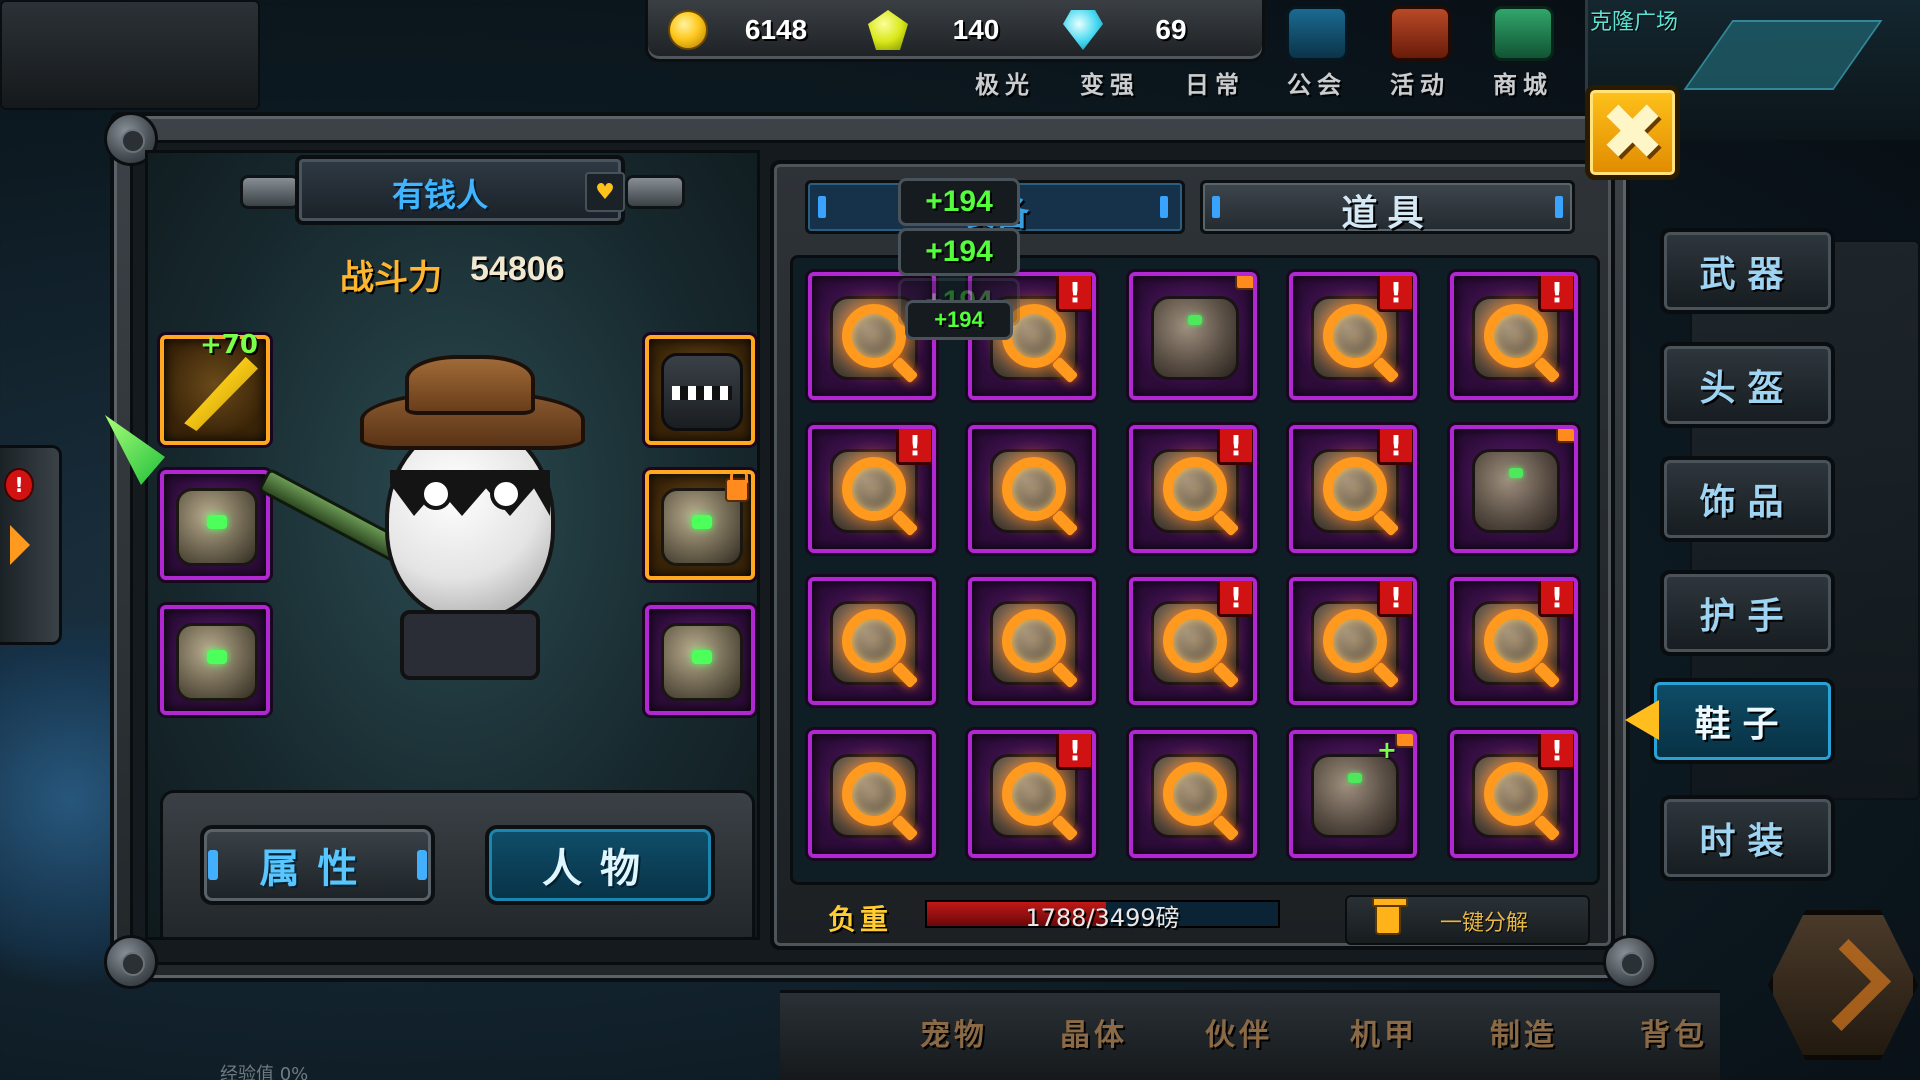 The width and height of the screenshot is (1920, 1080). What do you see at coordinates (1005, 85) in the screenshot?
I see `topnav-label: 极光` at bounding box center [1005, 85].